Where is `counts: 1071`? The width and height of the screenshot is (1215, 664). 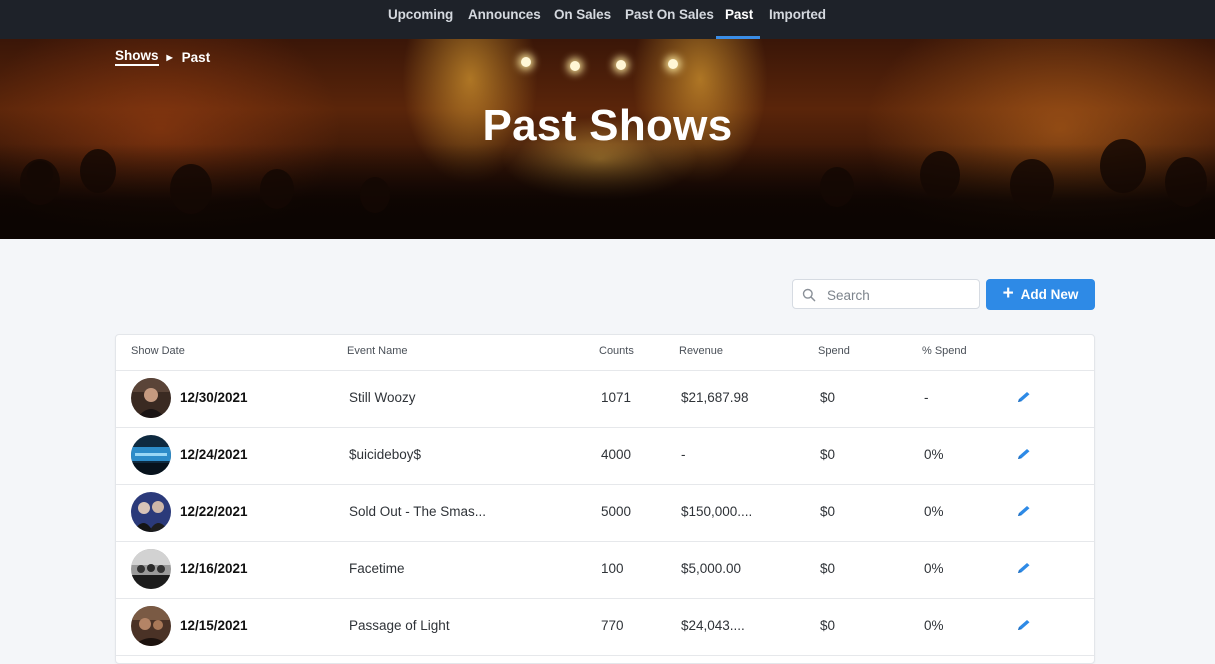
counts: 1071 is located at coordinates (616, 397).